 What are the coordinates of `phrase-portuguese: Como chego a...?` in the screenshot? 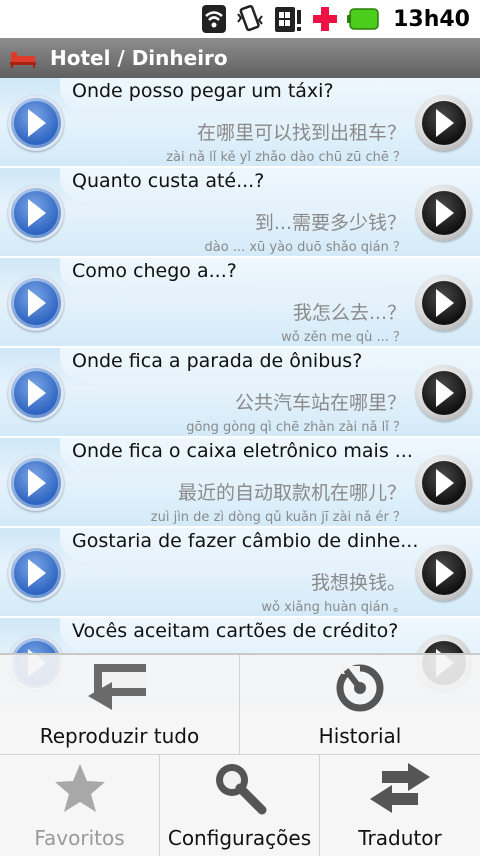 It's located at (154, 271).